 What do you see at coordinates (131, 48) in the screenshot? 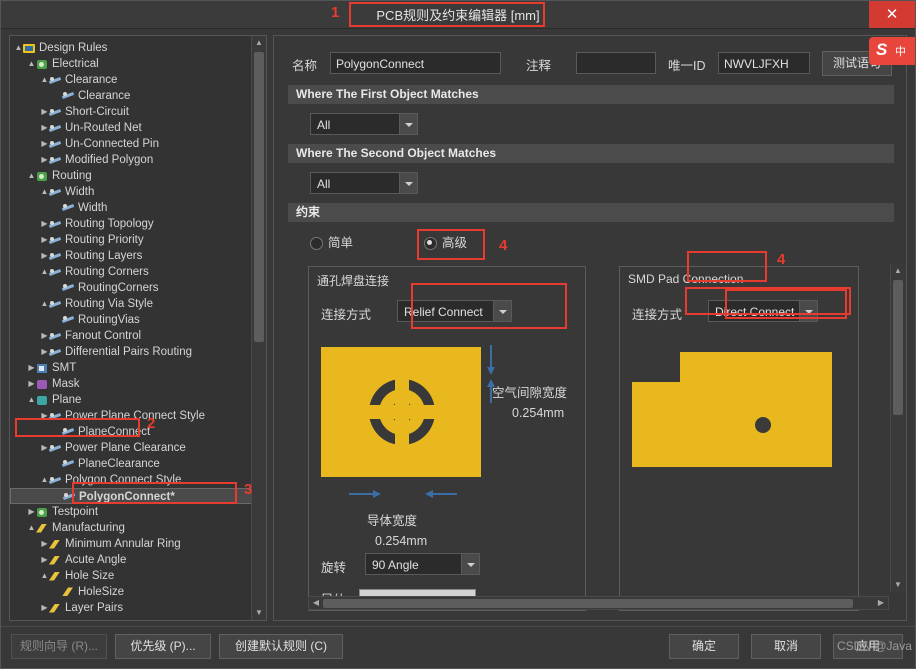
I see `tree-item: ▲ Design Rules` at bounding box center [131, 48].